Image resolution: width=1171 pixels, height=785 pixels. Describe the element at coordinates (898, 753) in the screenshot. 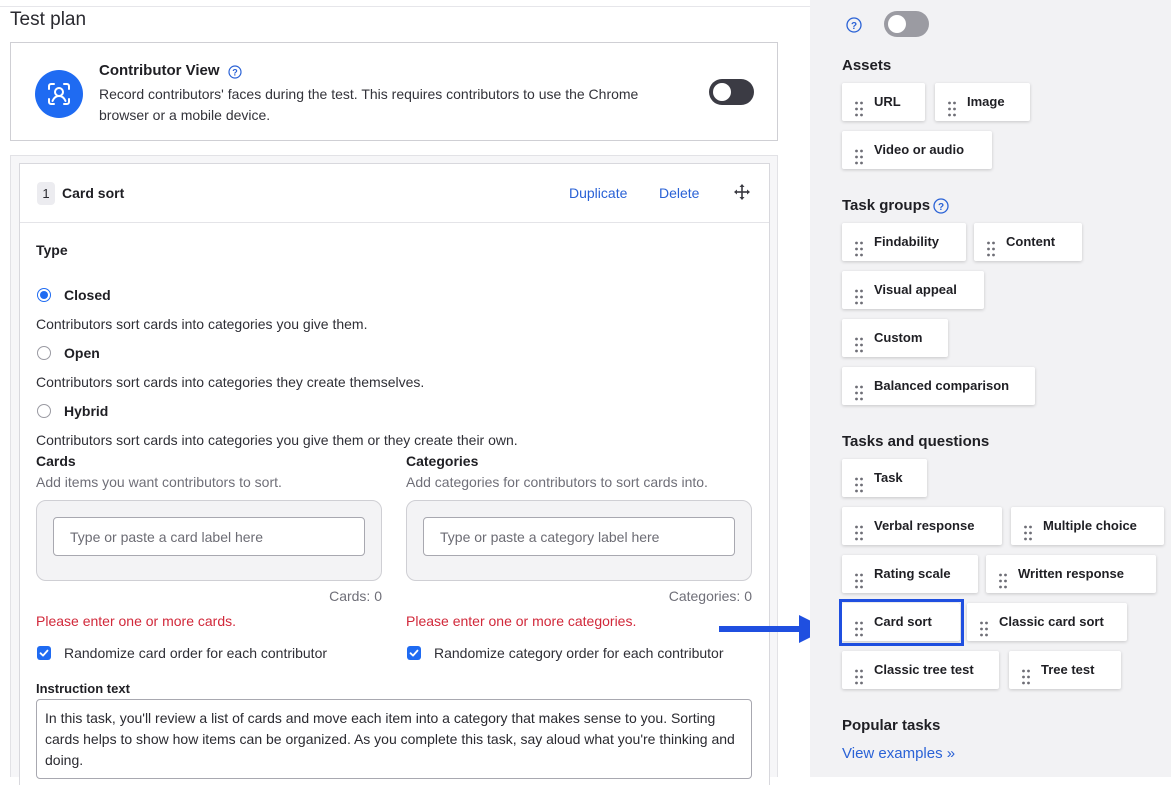

I see `view-examples-link: View examples »` at that location.